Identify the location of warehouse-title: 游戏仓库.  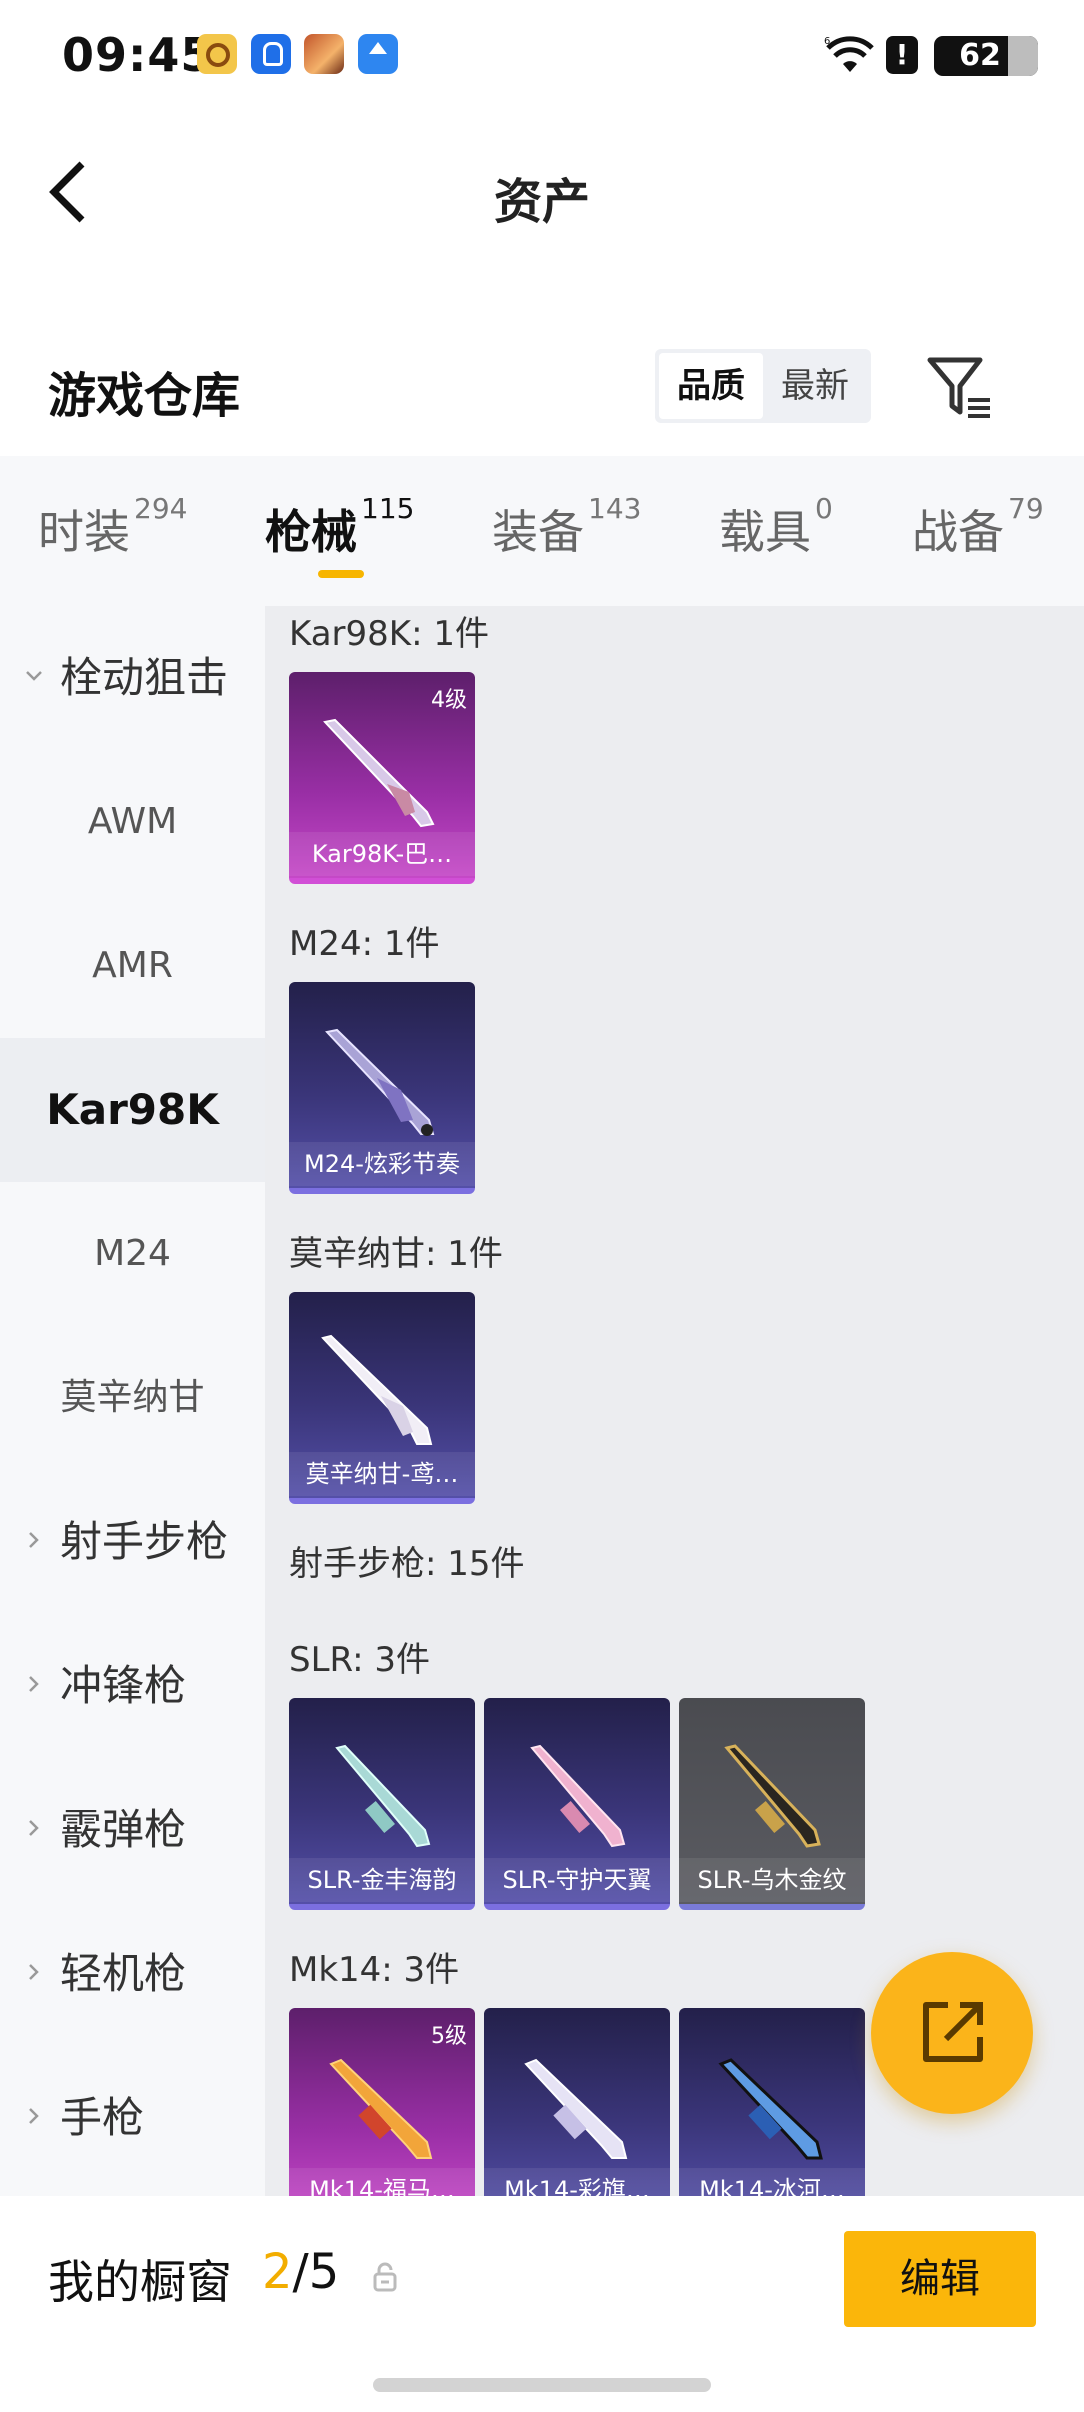
(144, 396).